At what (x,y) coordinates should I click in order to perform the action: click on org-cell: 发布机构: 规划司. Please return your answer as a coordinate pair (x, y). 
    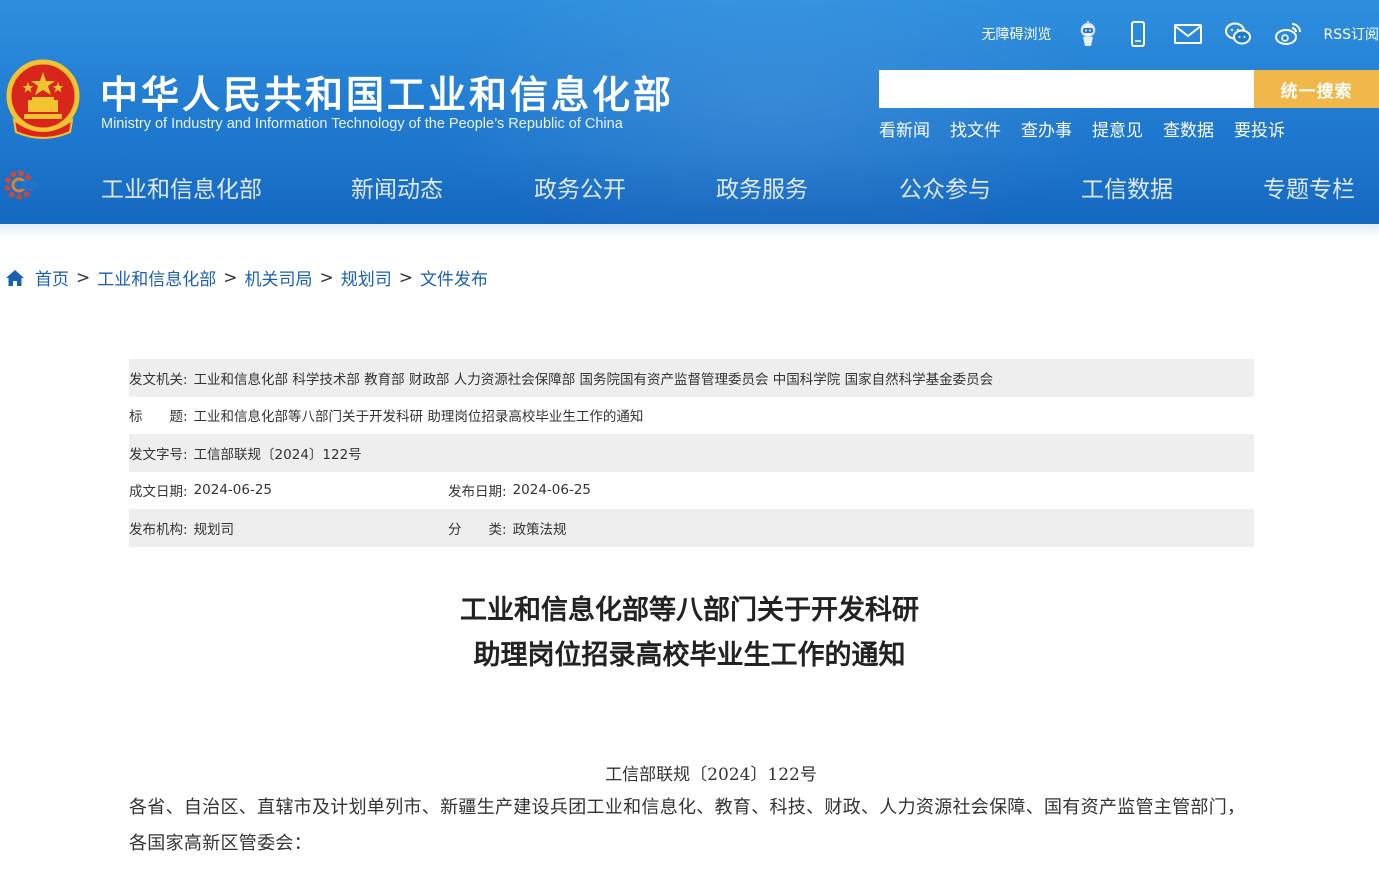
    Looking at the image, I should click on (288, 528).